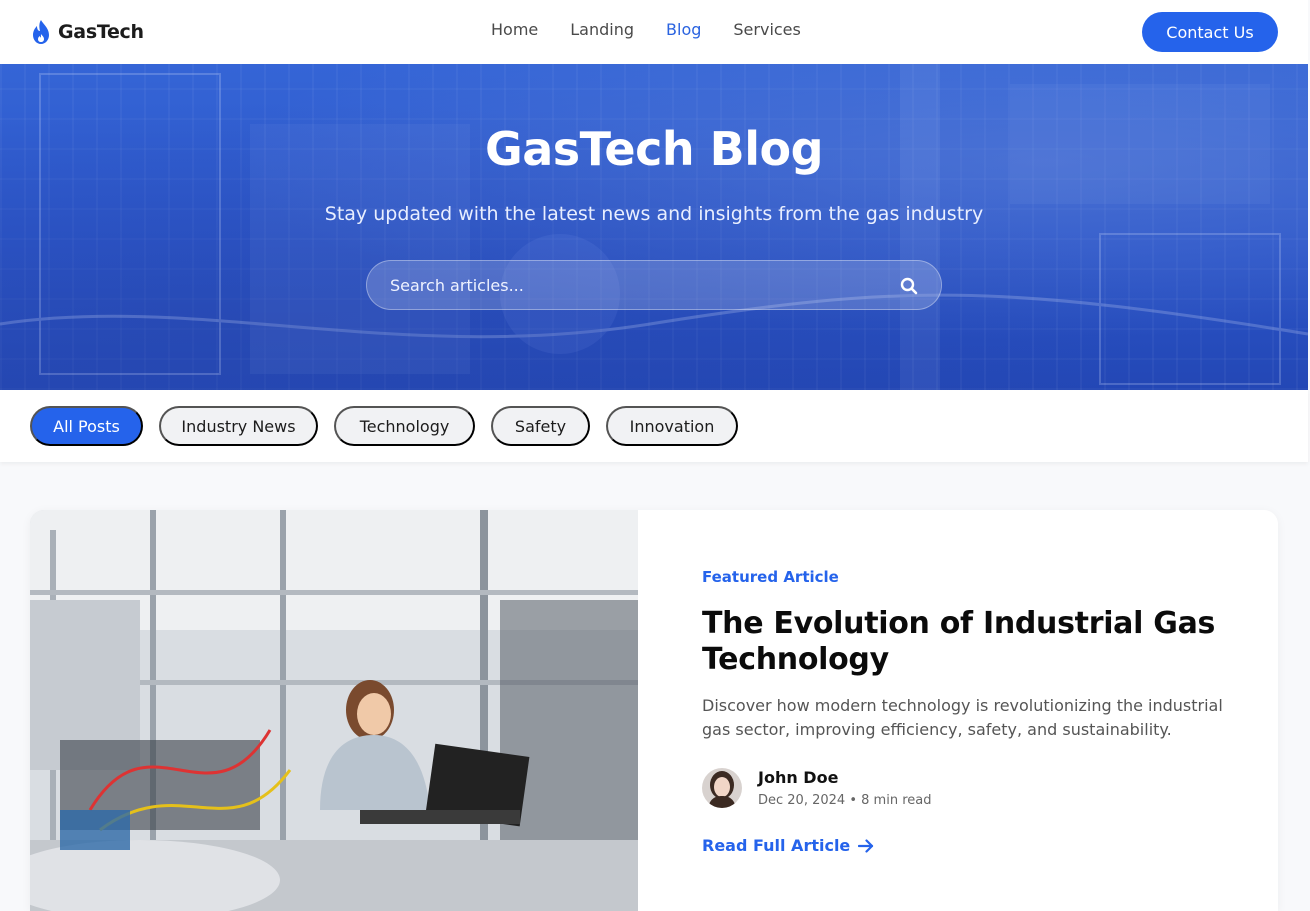  Describe the element at coordinates (770, 577) in the screenshot. I see `featured-label: Featured Article` at that location.